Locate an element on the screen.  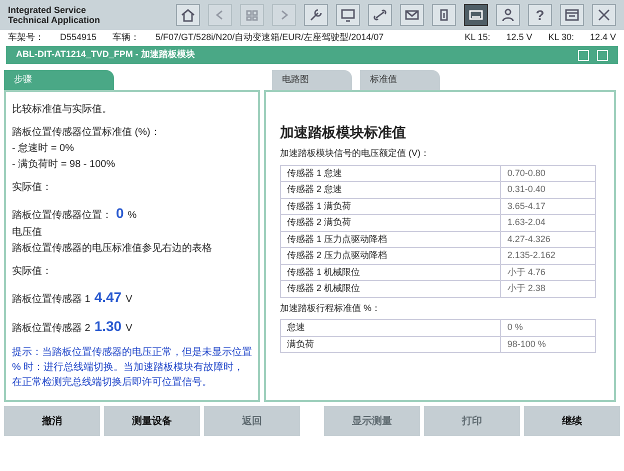
step-text: 比较标准值与实际值。 is located at coordinates (62, 109).